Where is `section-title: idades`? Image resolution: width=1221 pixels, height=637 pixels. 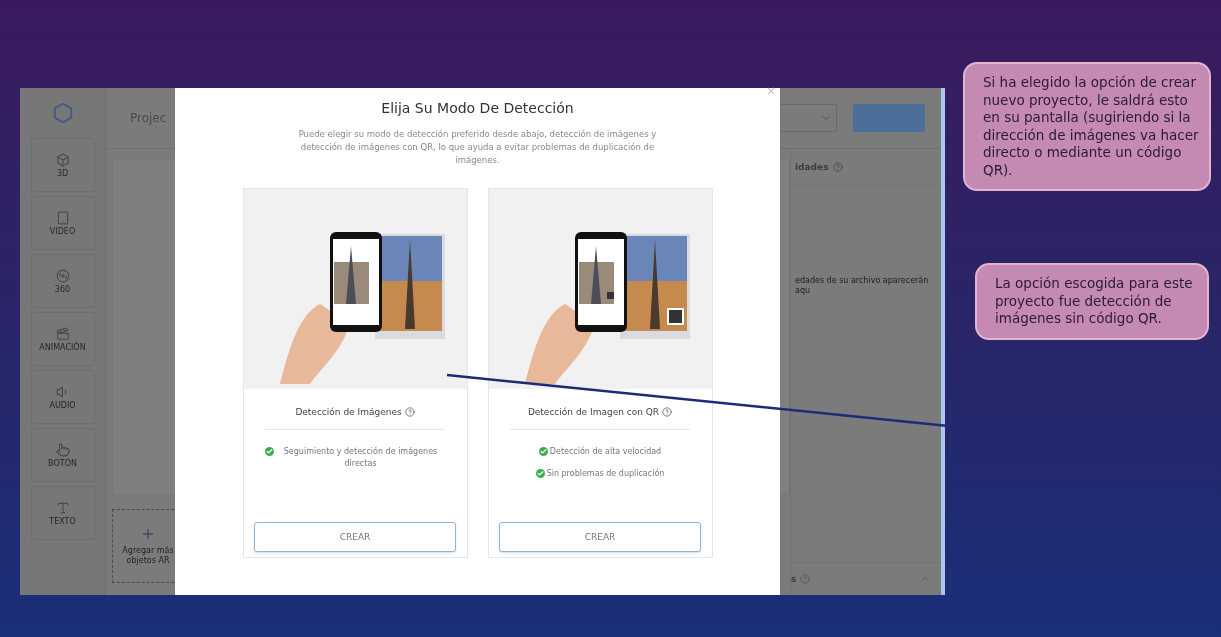 section-title: idades is located at coordinates (812, 167).